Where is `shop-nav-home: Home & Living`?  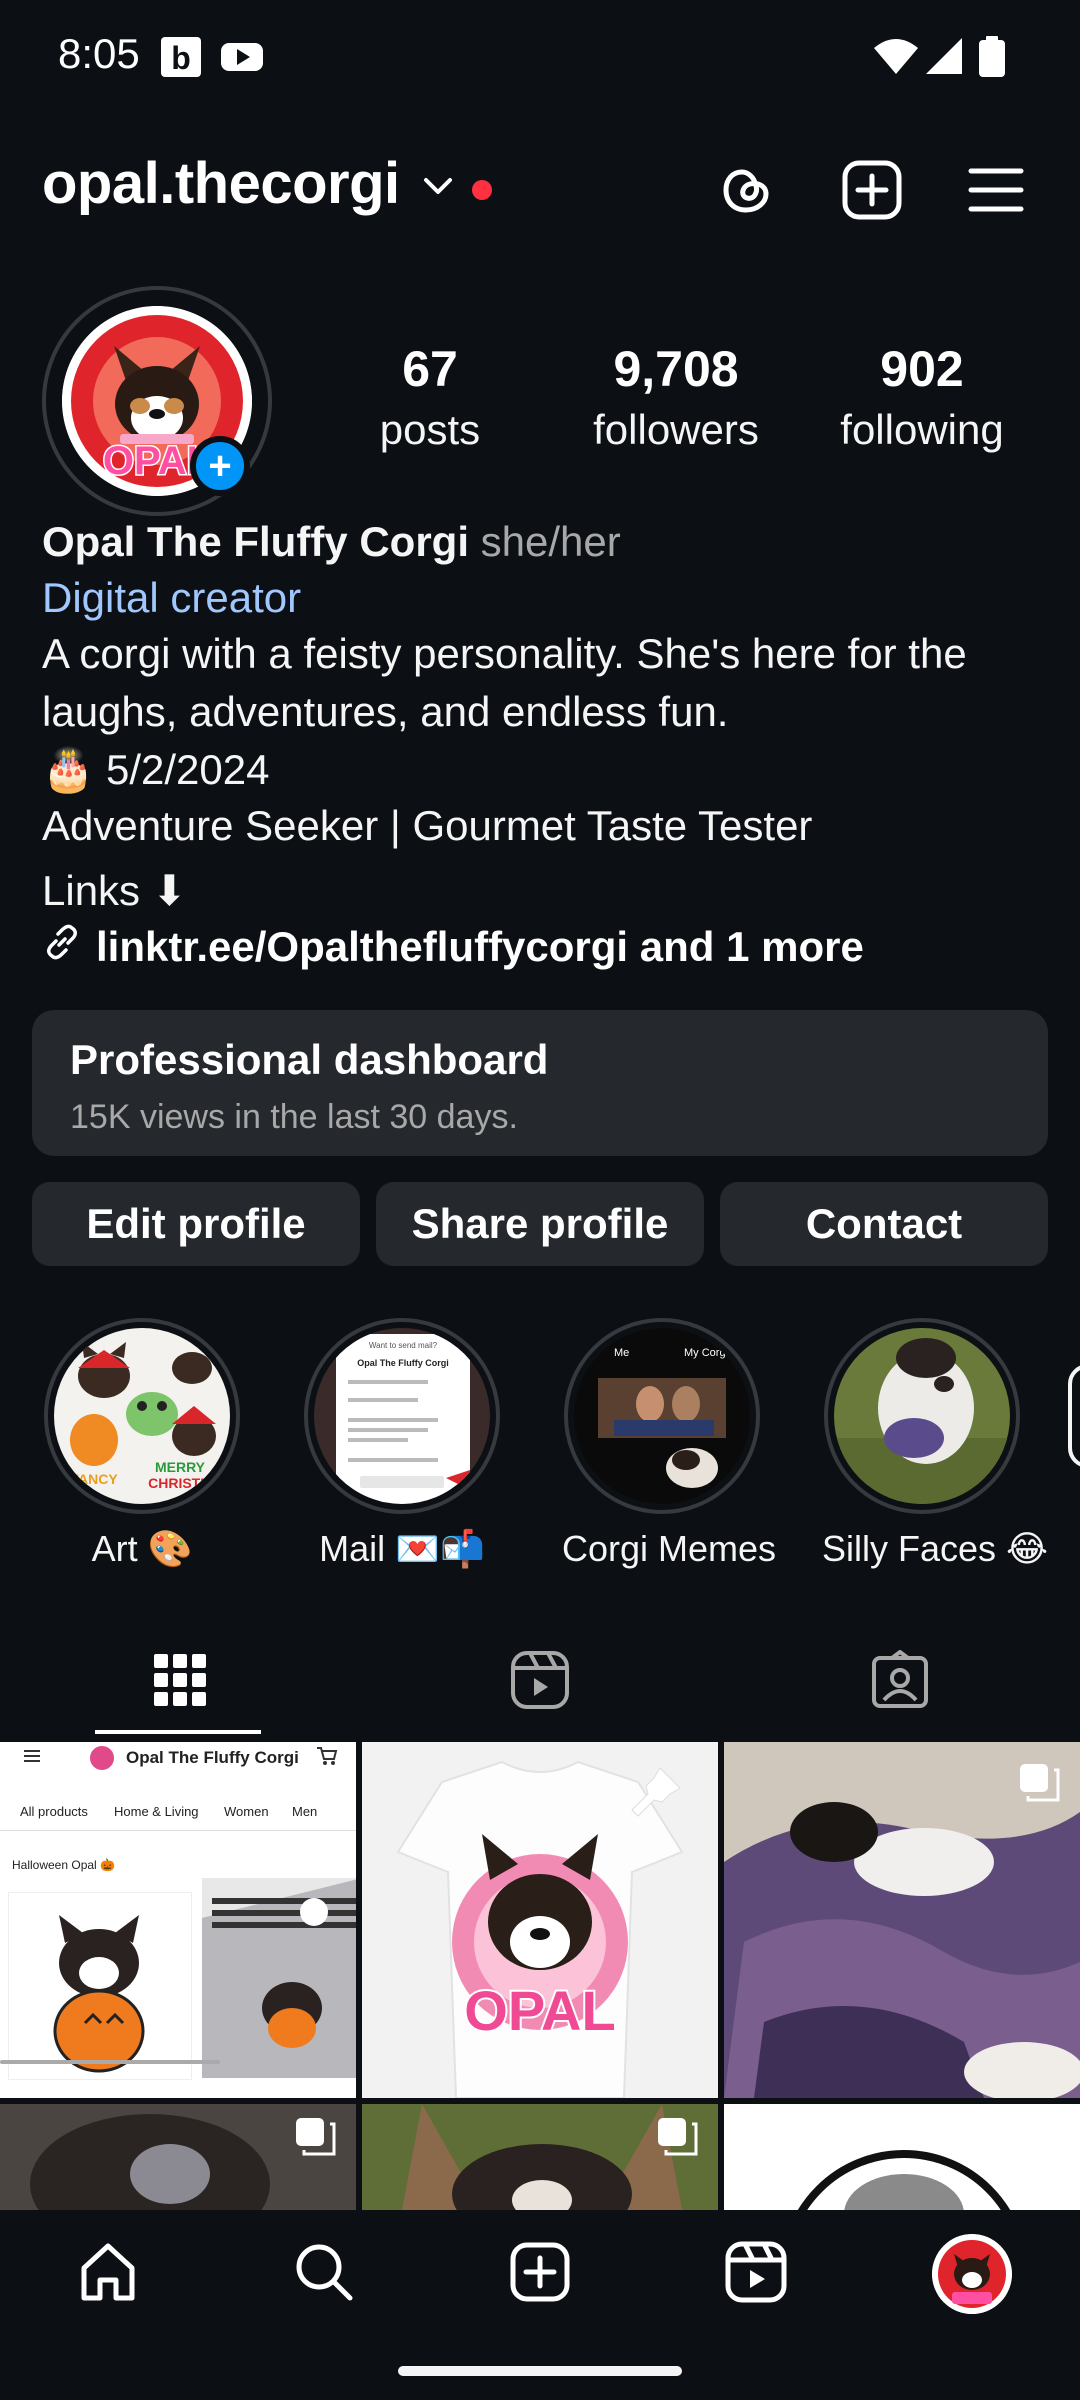 shop-nav-home: Home & Living is located at coordinates (156, 1811).